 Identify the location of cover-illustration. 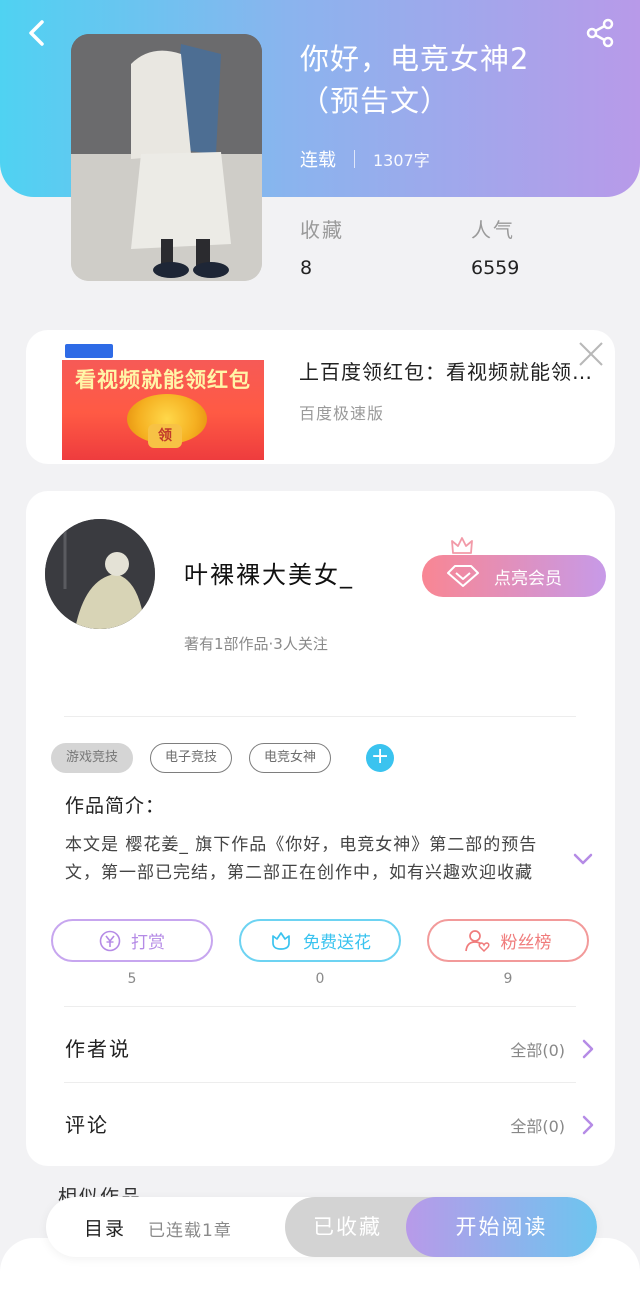
(166, 157).